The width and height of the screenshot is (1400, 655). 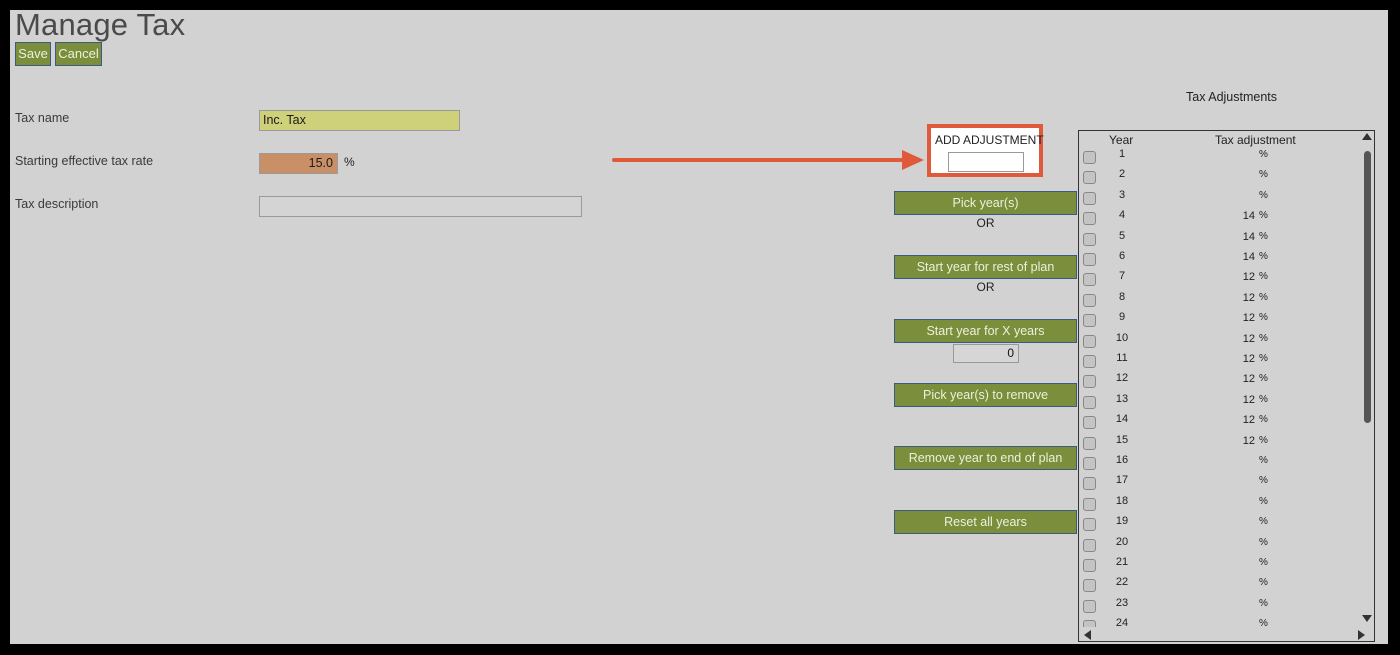 I want to click on row-year: 17, so click(x=1122, y=480).